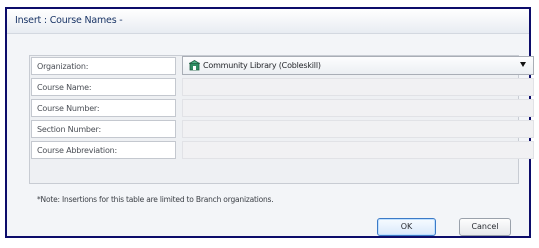  What do you see at coordinates (485, 227) in the screenshot?
I see `cancel-button: Cancel` at bounding box center [485, 227].